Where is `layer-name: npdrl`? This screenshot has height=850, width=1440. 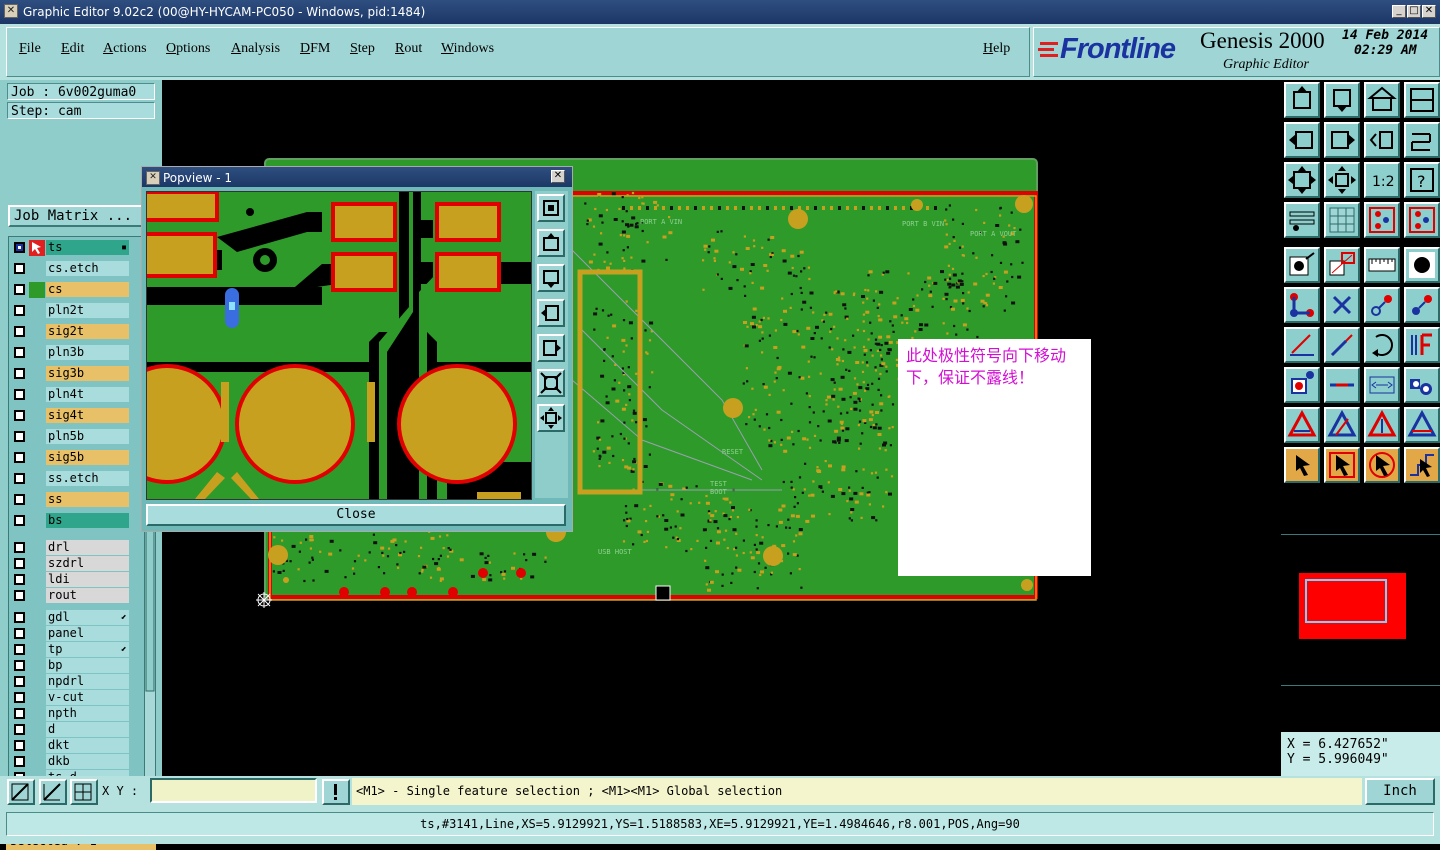
layer-name: npdrl is located at coordinates (87, 681).